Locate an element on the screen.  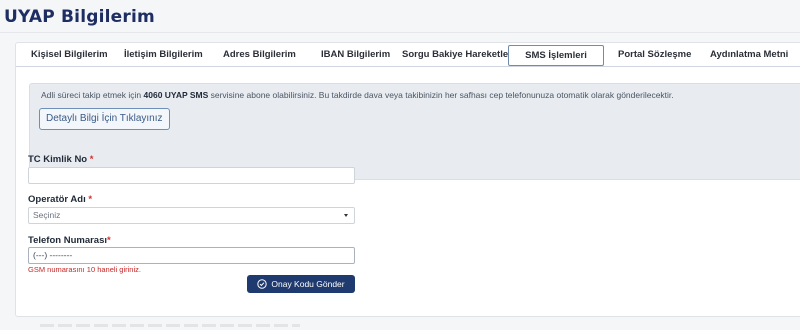
send-code-button: Onay Kodu Gönder is located at coordinates (301, 284).